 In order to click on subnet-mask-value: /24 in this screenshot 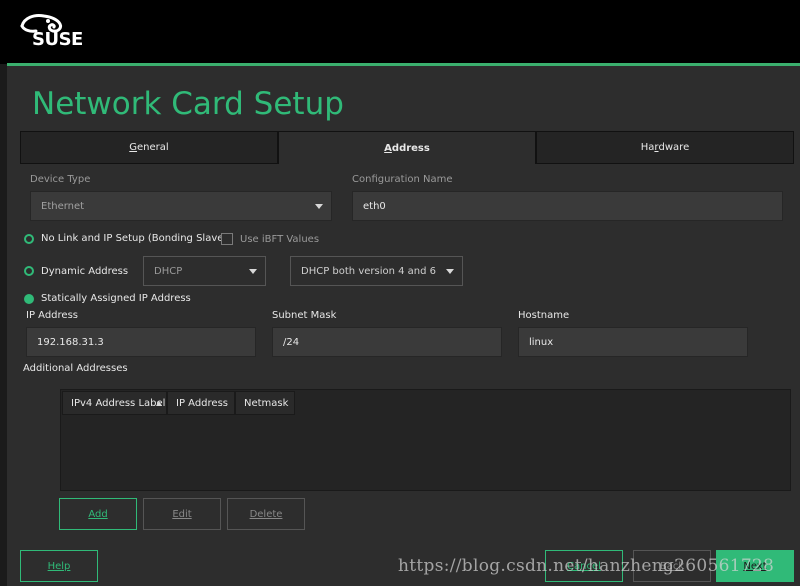, I will do `click(291, 342)`.